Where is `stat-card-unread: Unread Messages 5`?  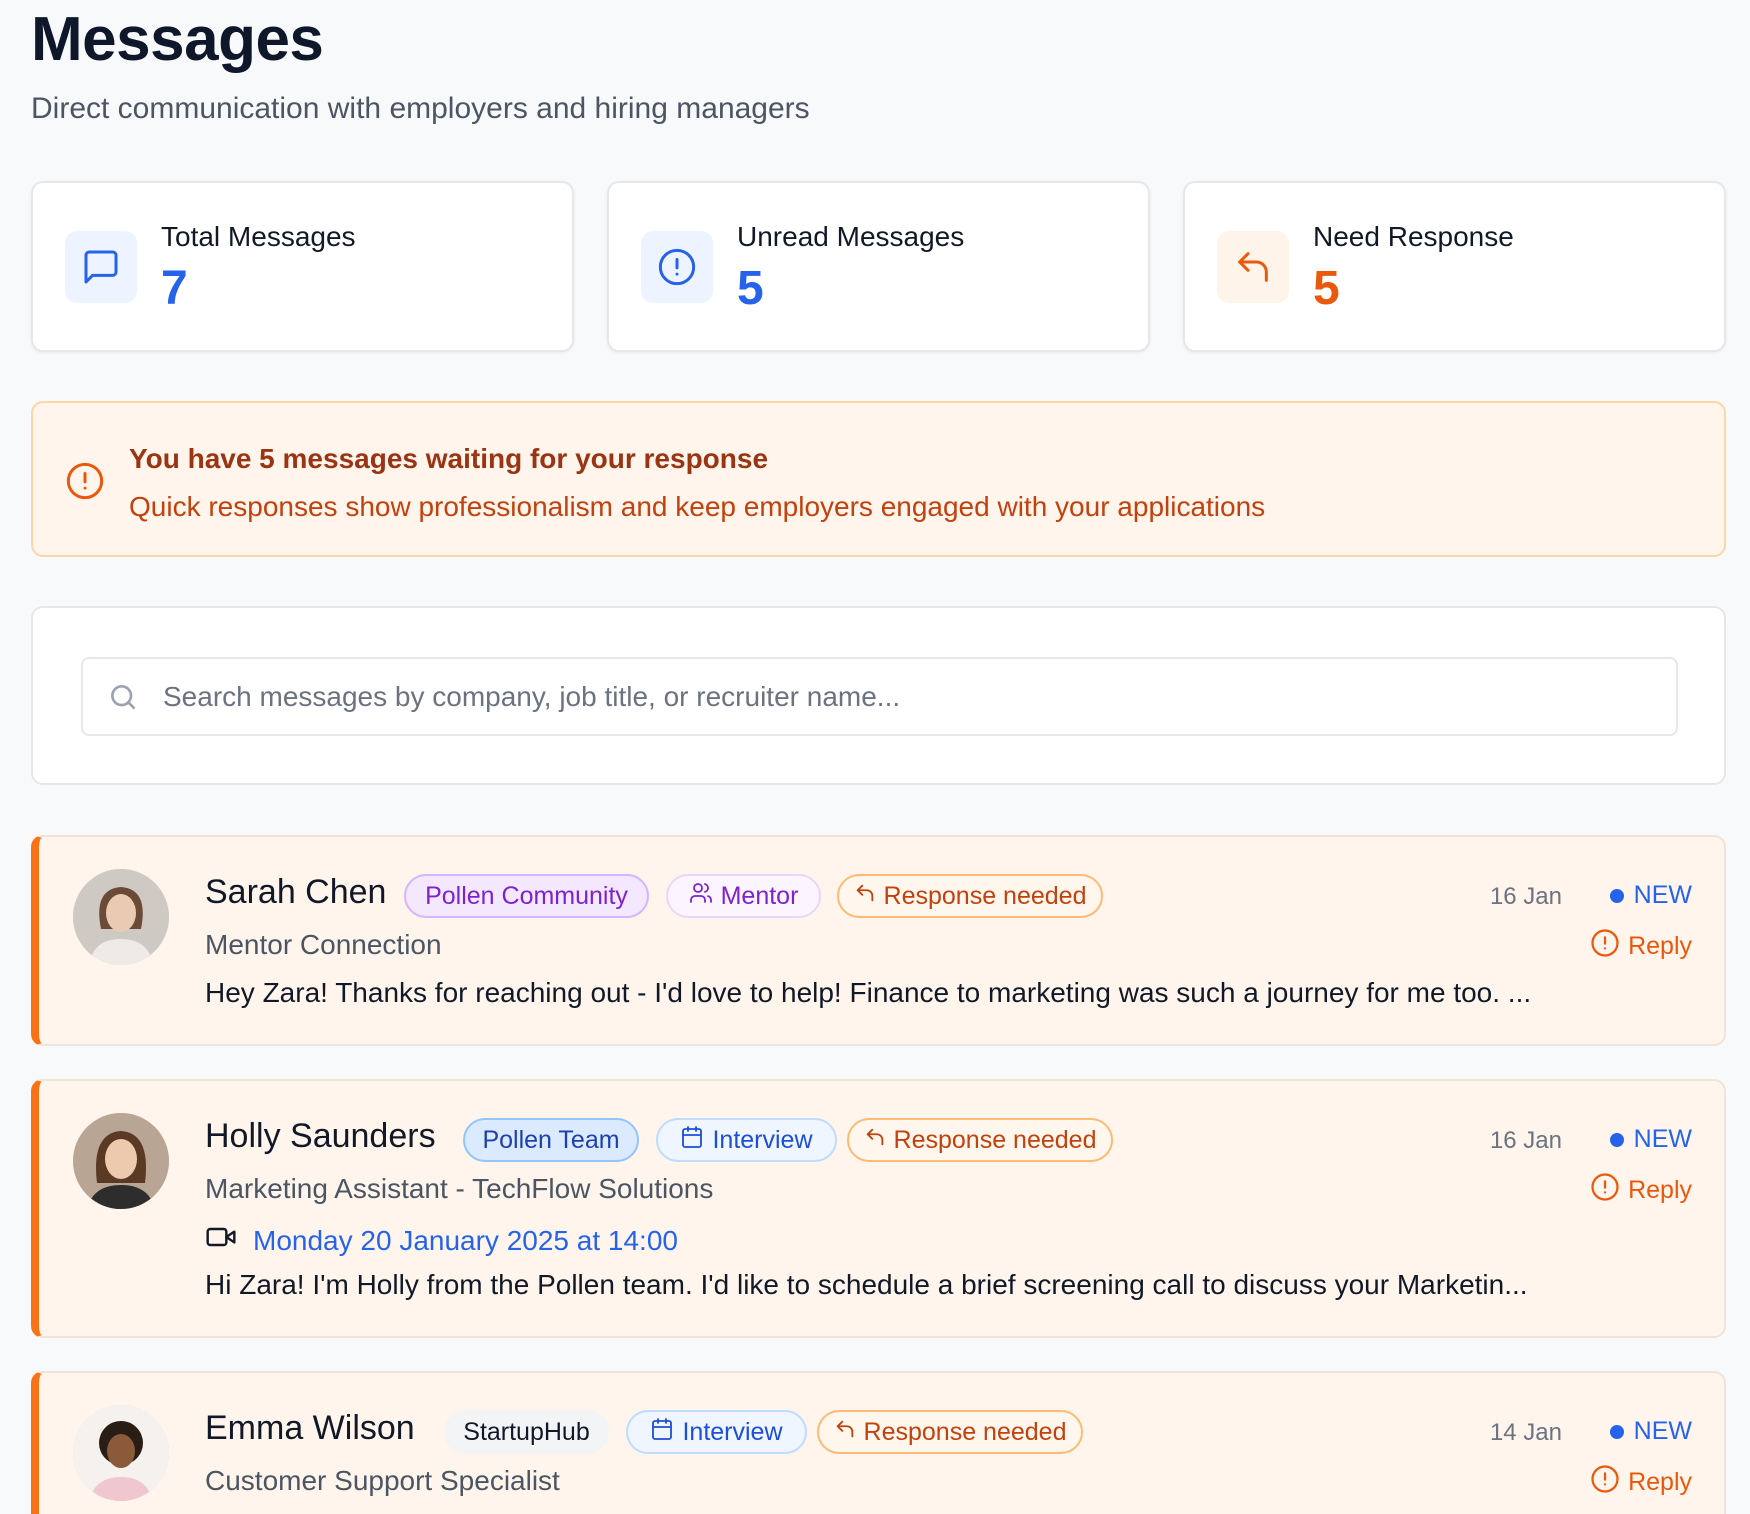
stat-card-unread: Unread Messages 5 is located at coordinates (878, 266).